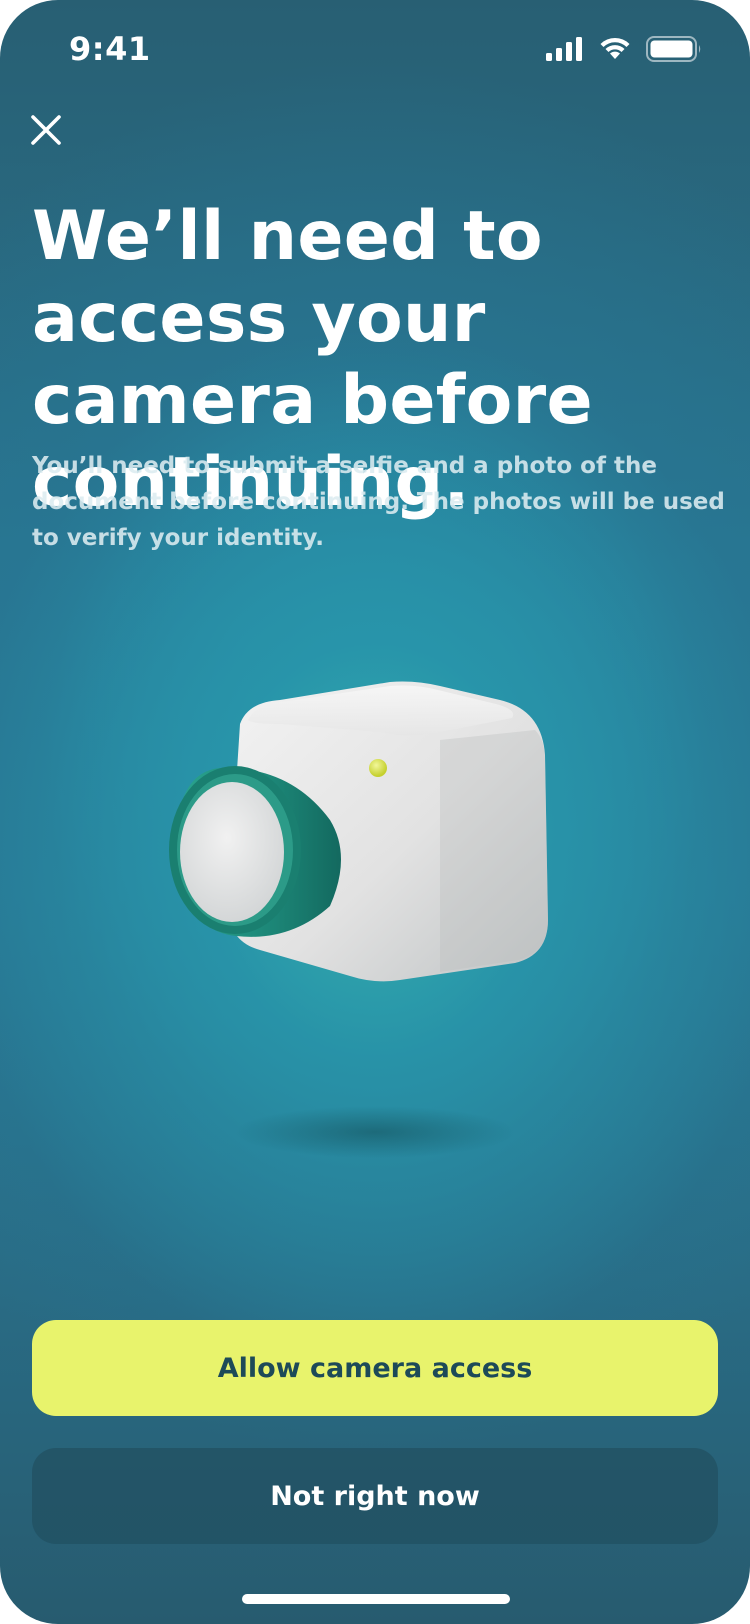 This screenshot has height=1624, width=750. I want to click on battery-icon, so click(673, 49).